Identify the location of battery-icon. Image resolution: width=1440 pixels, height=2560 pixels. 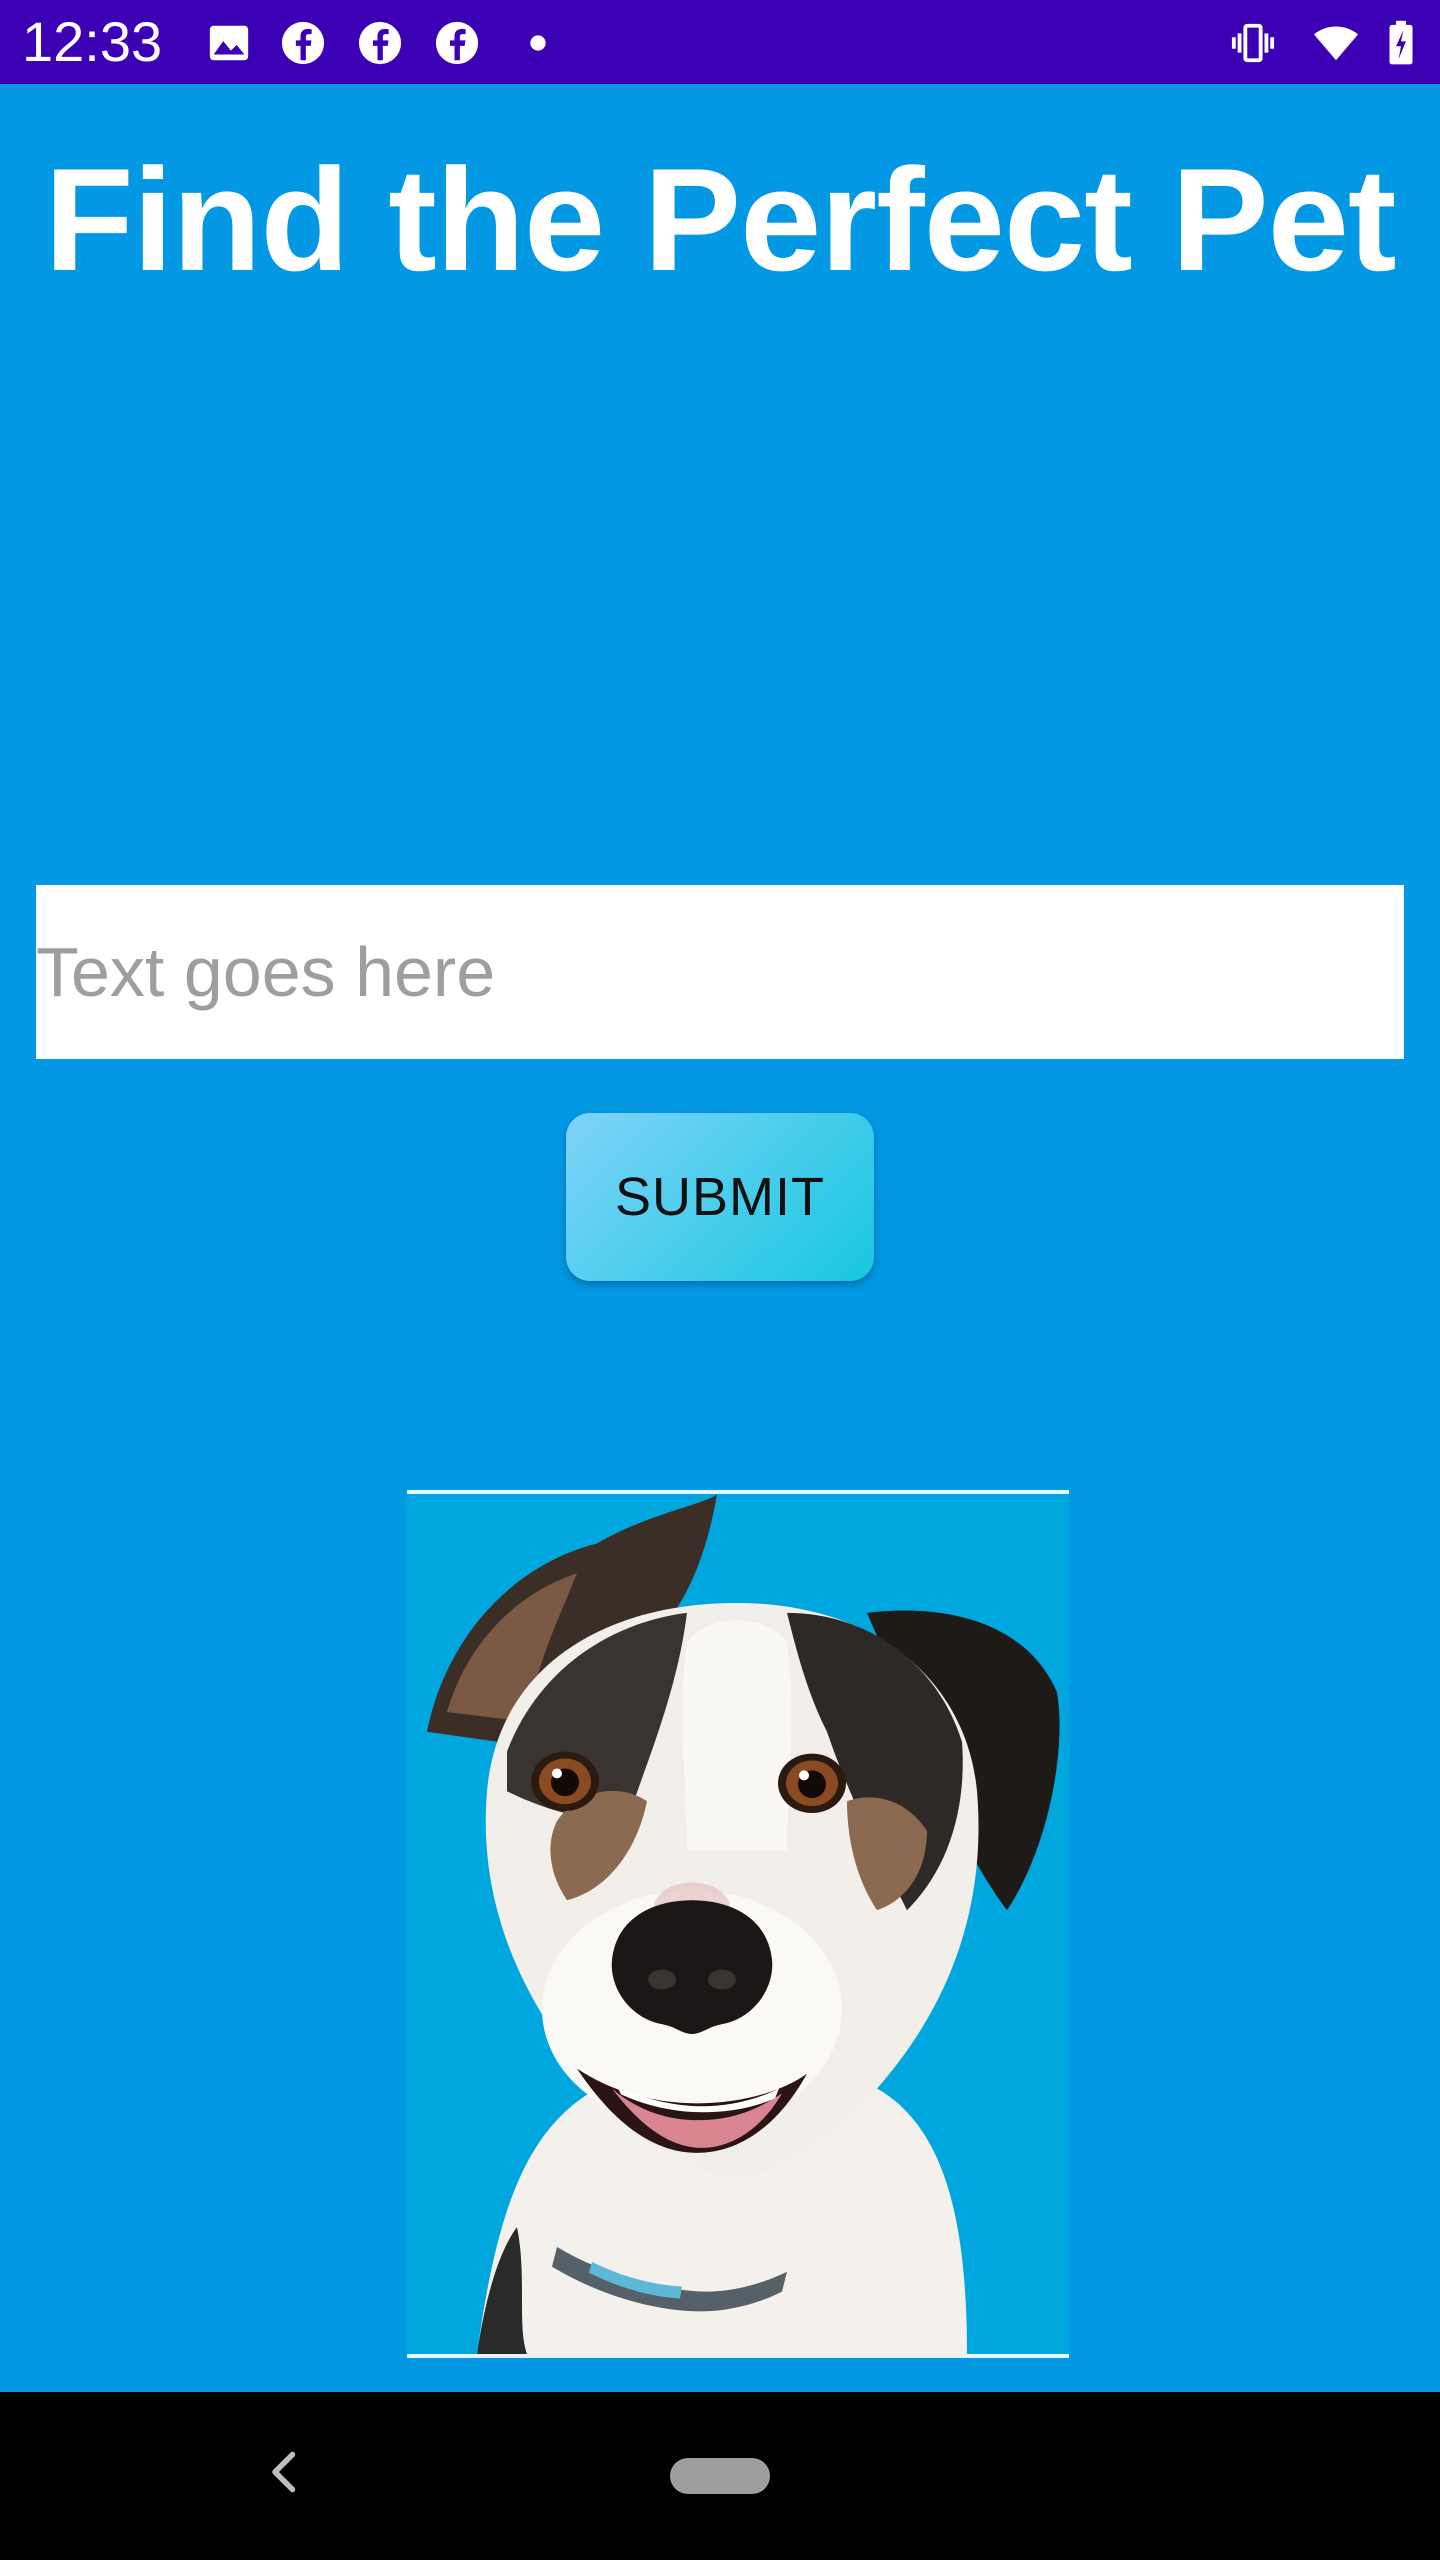
(1401, 43).